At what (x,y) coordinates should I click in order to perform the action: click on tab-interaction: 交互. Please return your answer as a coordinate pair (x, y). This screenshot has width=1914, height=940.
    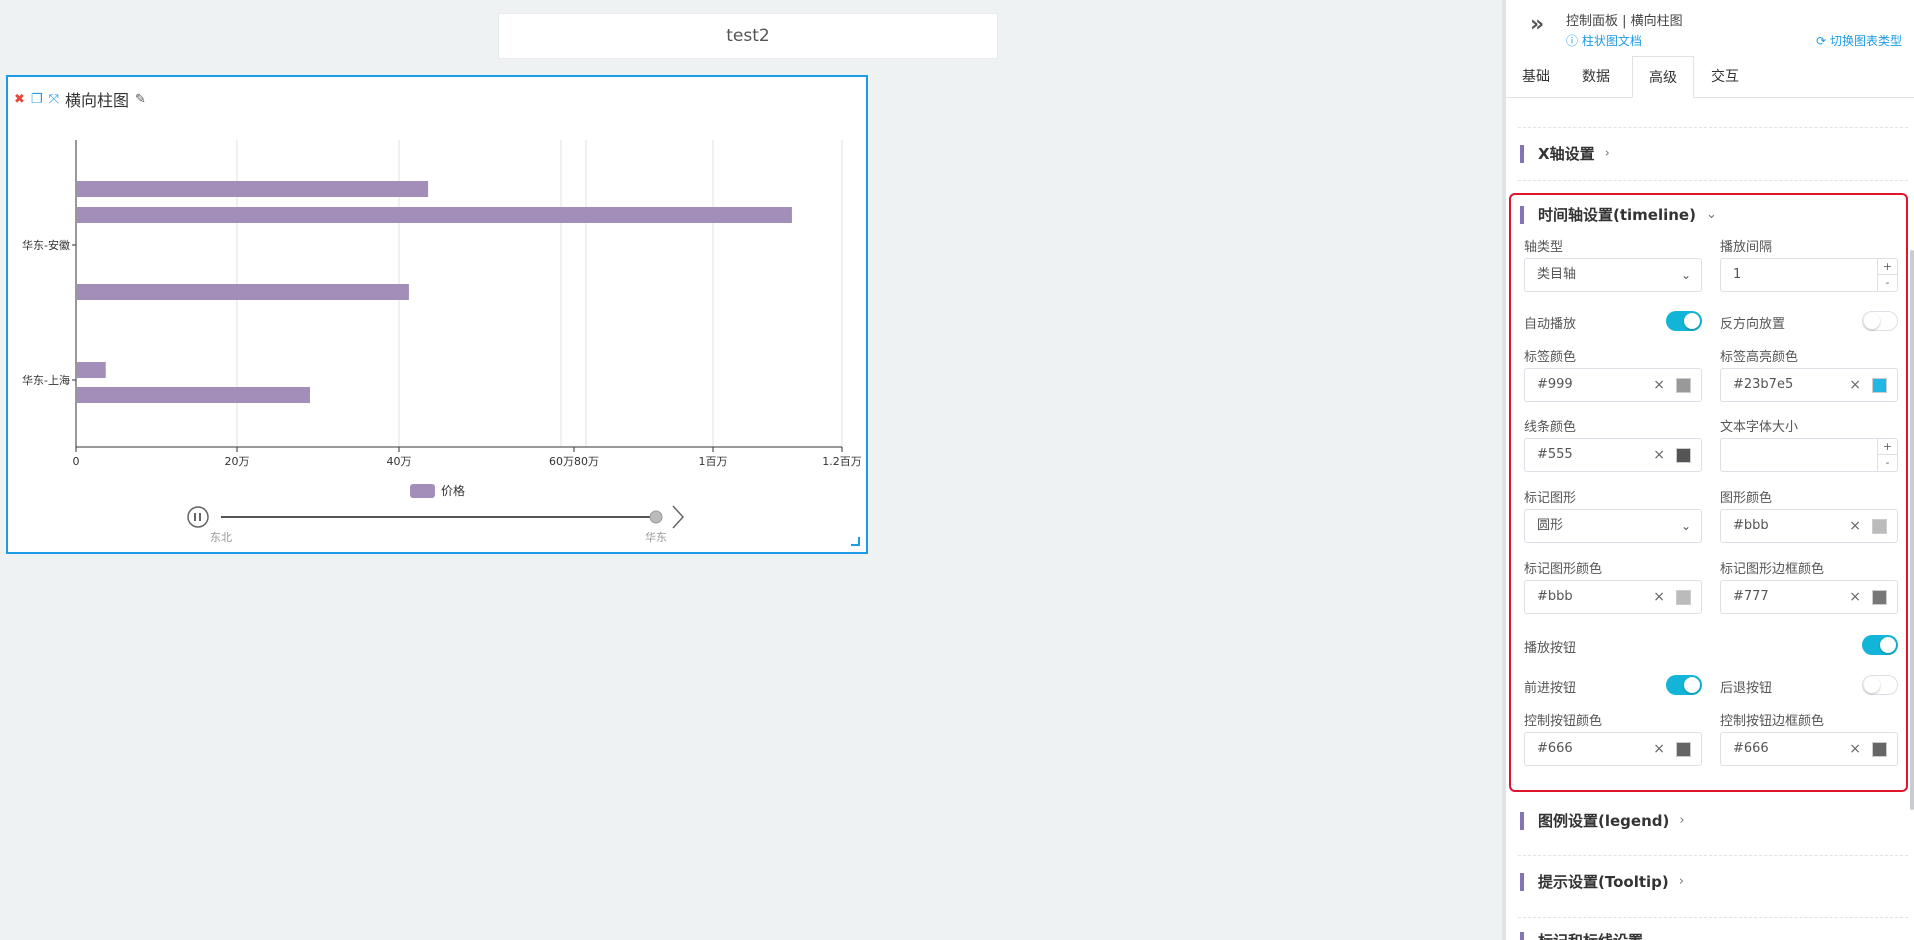
    Looking at the image, I should click on (1725, 77).